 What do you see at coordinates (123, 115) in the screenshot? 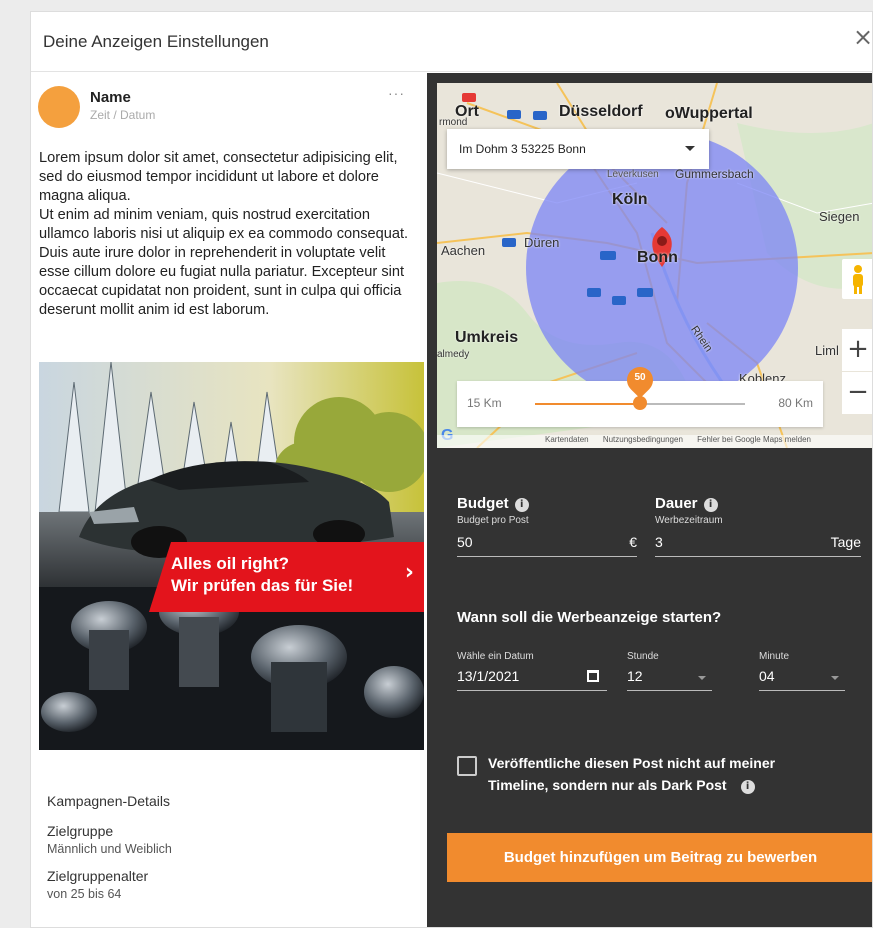
I see `post-timestamp: Zeit / Datum` at bounding box center [123, 115].